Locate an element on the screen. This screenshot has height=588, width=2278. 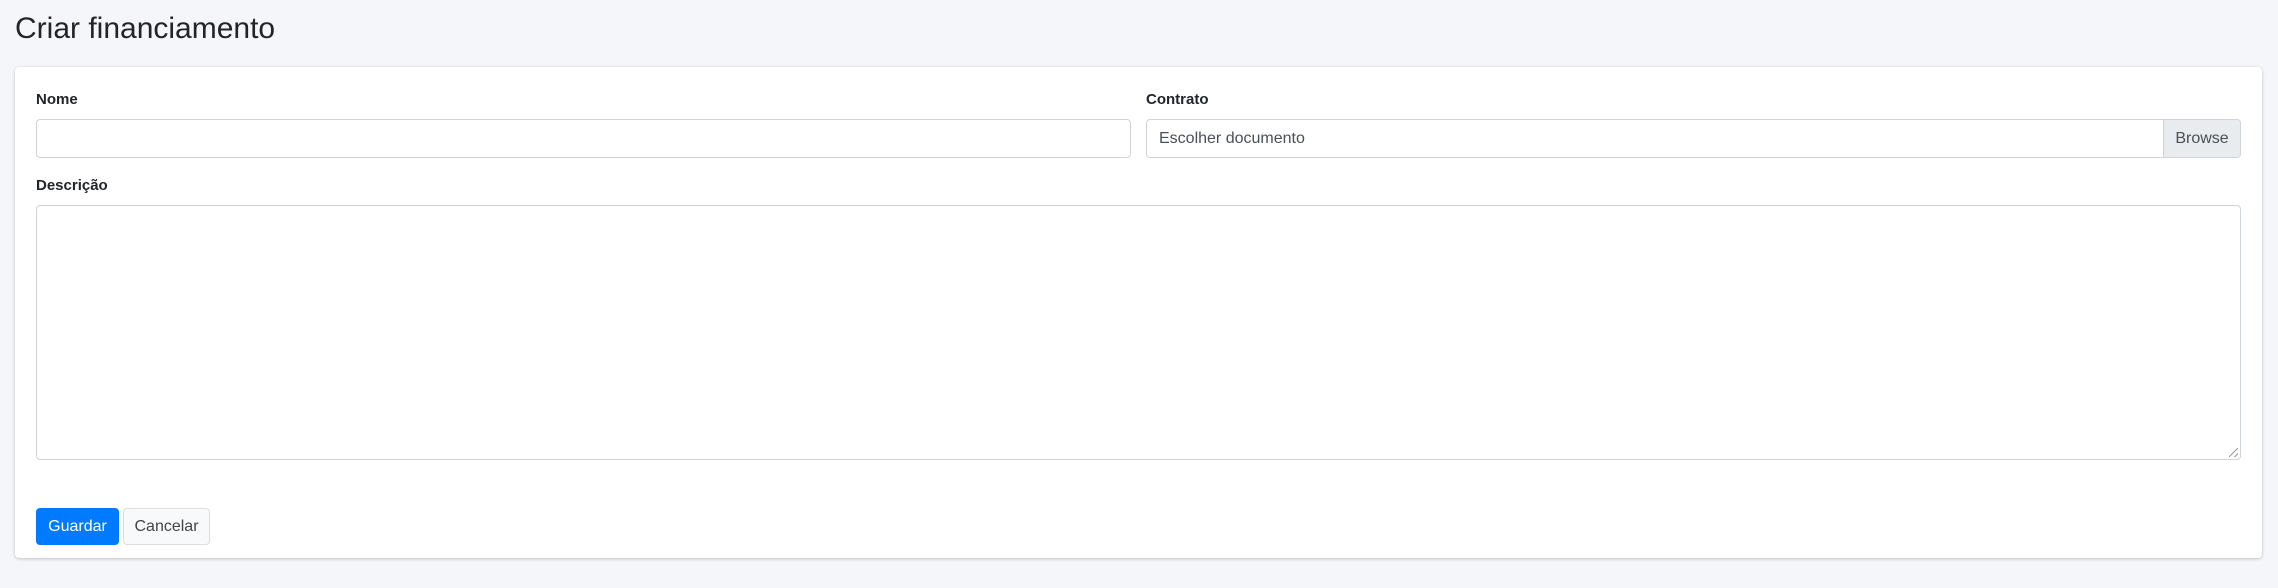
page-title: Criar financiamento is located at coordinates (145, 28).